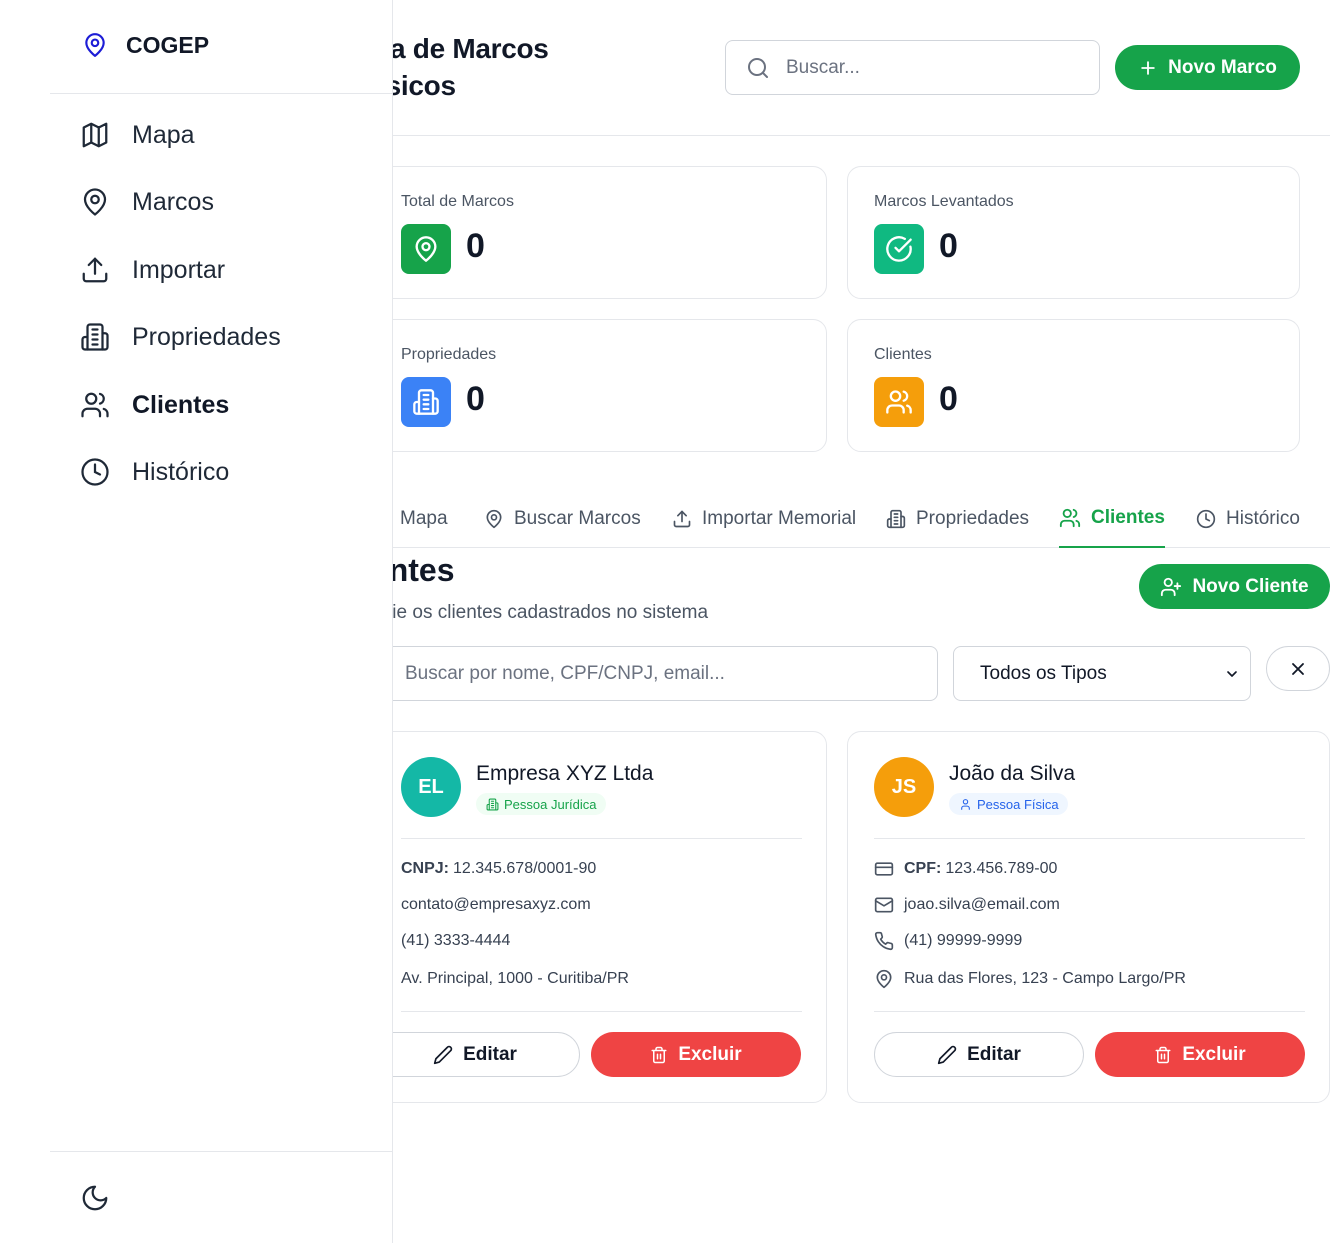 This screenshot has width=1330, height=1243. I want to click on sidebar-item-label: Clientes, so click(181, 404).